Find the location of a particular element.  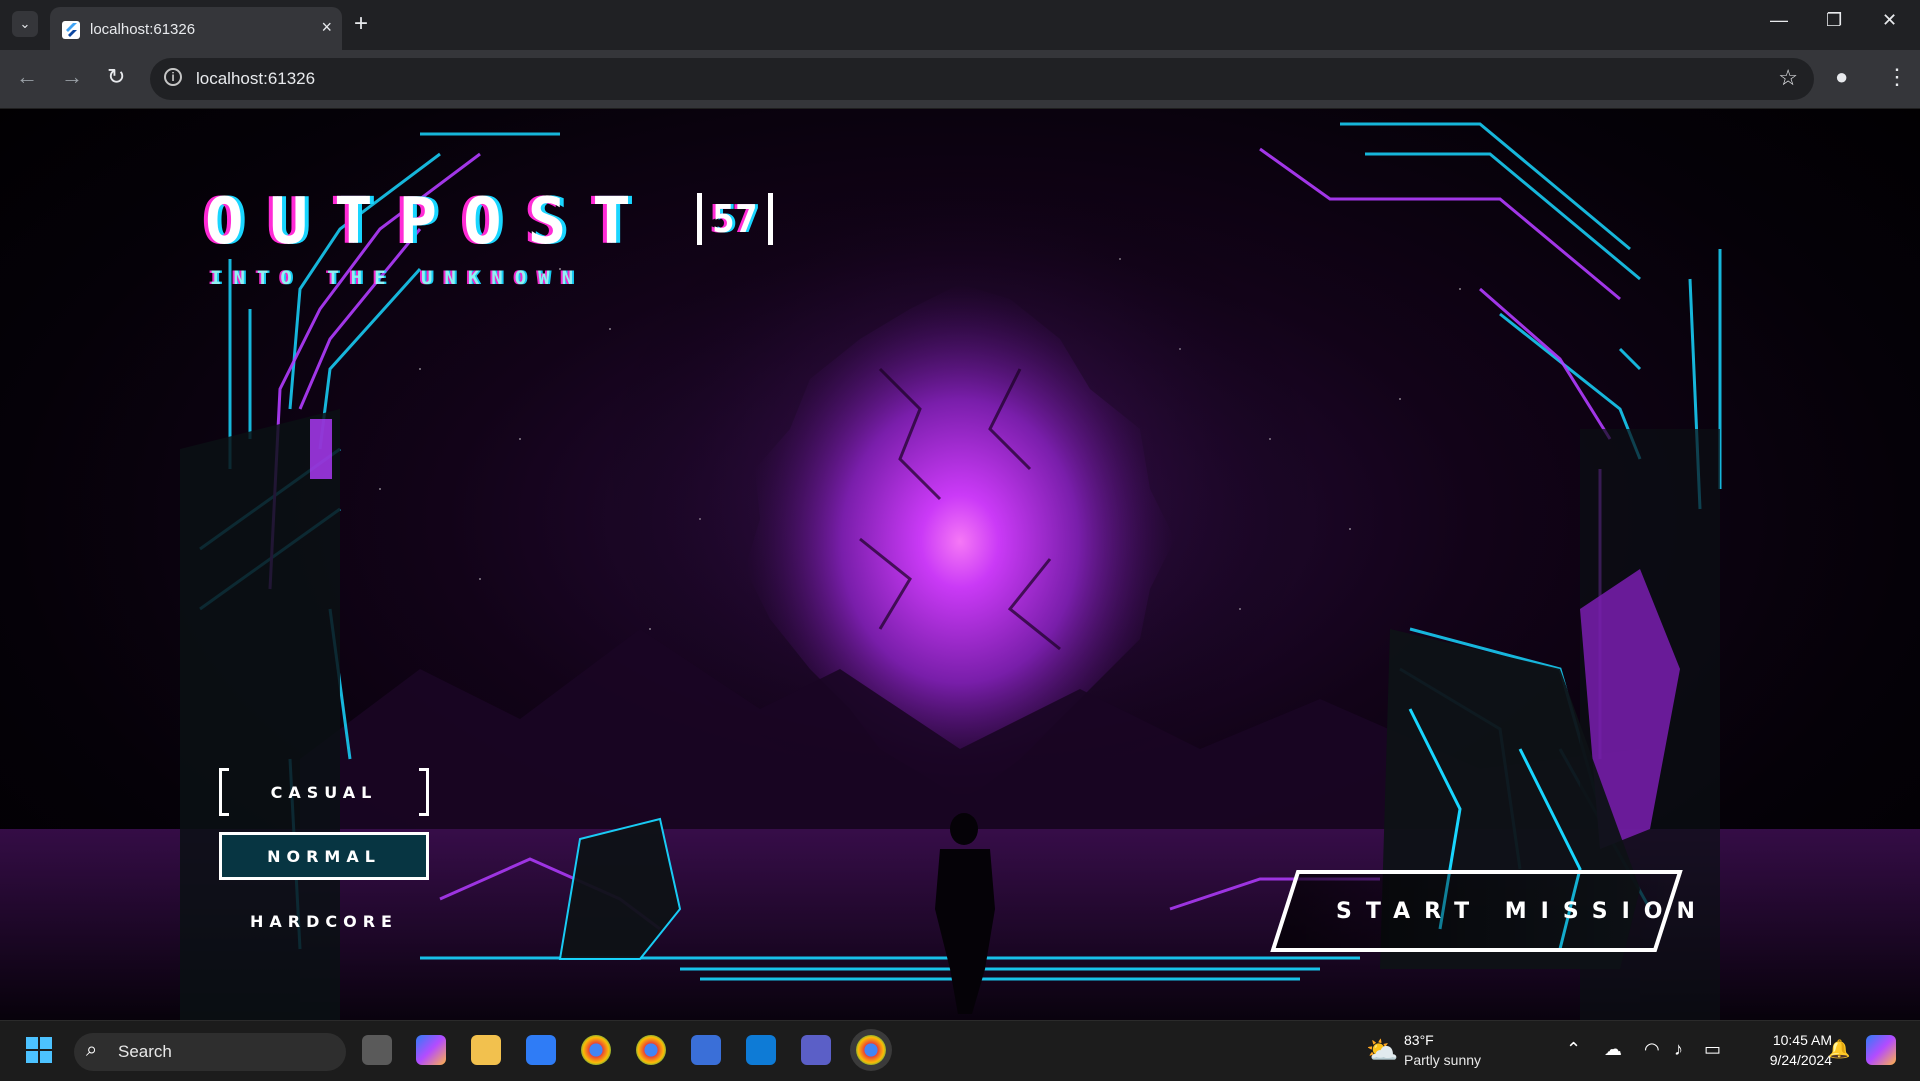

menu-kebab-icon: ⋮ is located at coordinates (1897, 77).